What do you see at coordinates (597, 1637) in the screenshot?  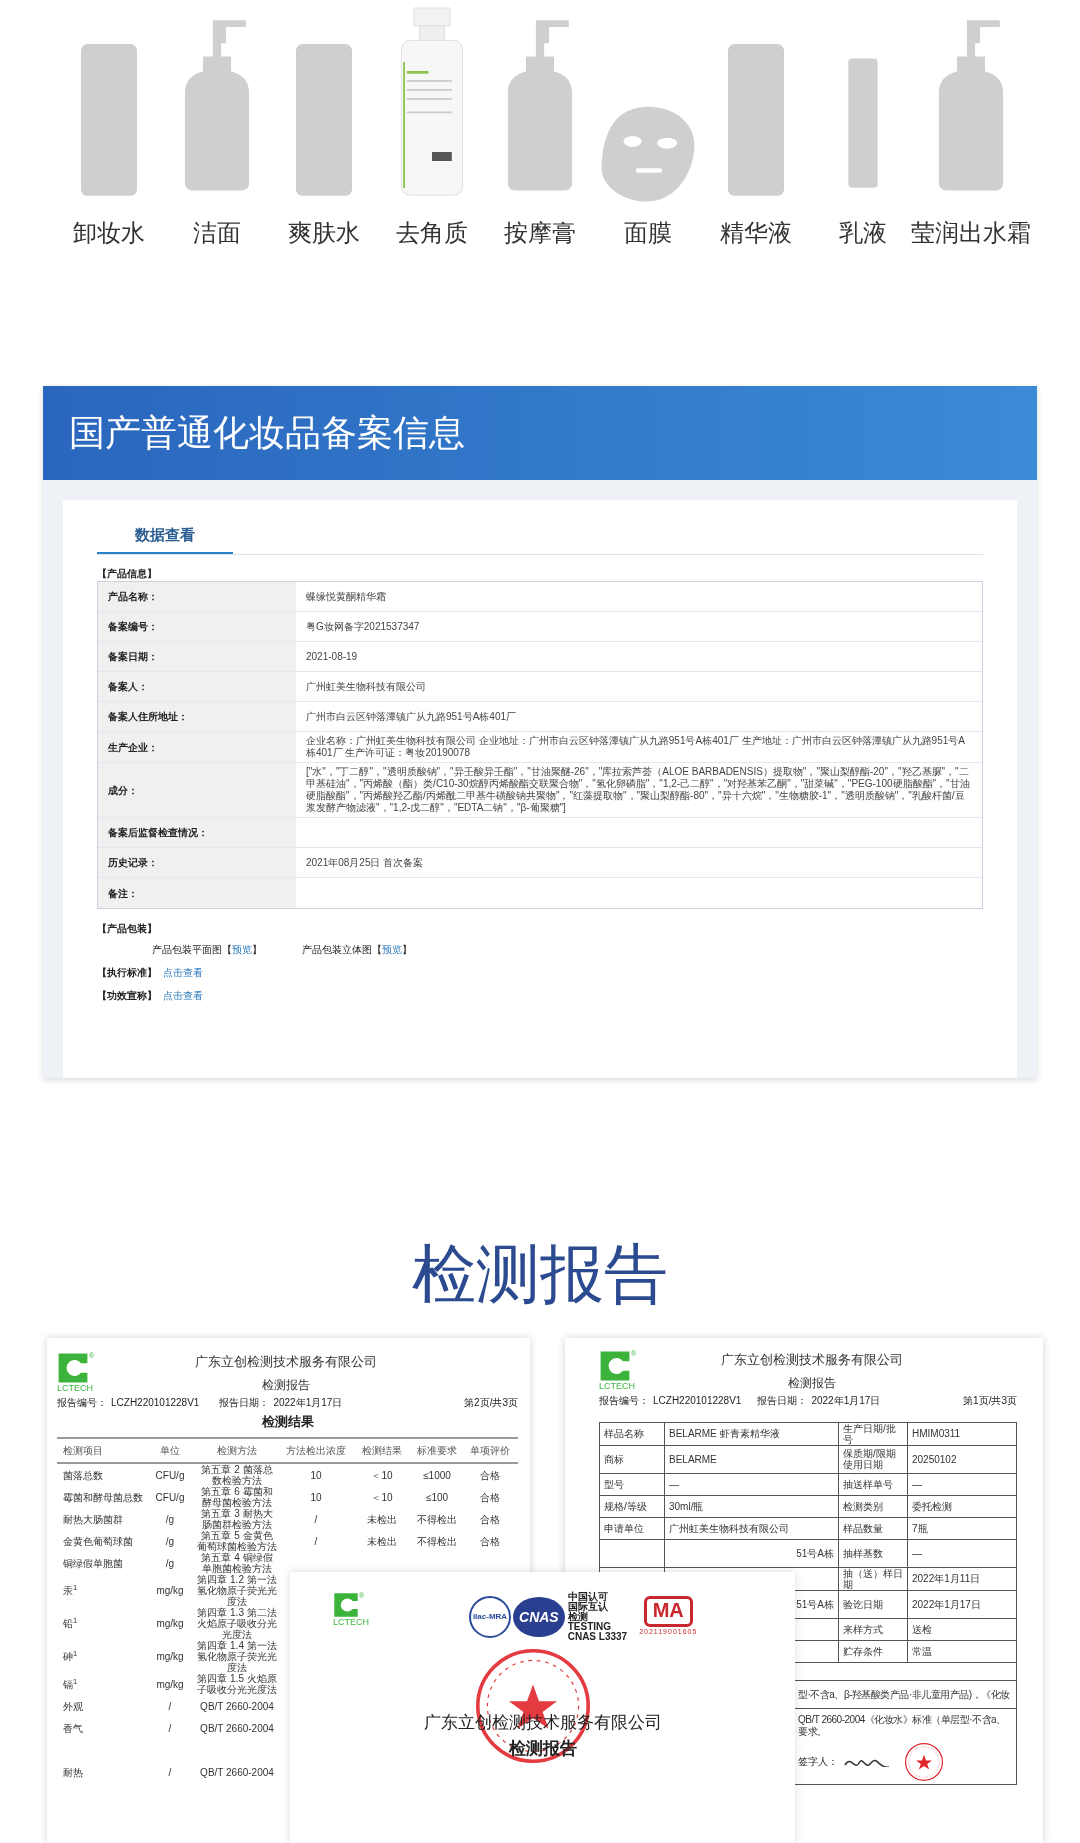 I see `cnas-caption: CNAS L3337` at bounding box center [597, 1637].